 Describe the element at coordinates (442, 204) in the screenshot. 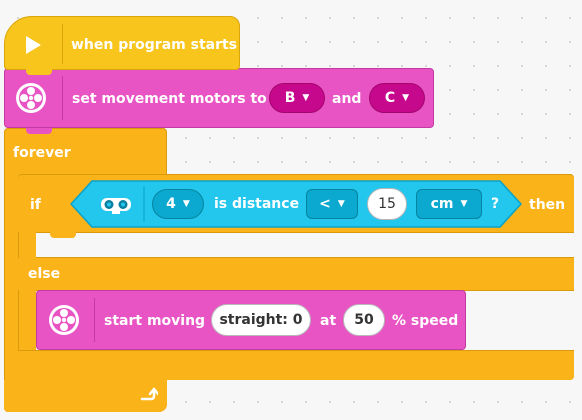

I see `unit-value: cm` at that location.